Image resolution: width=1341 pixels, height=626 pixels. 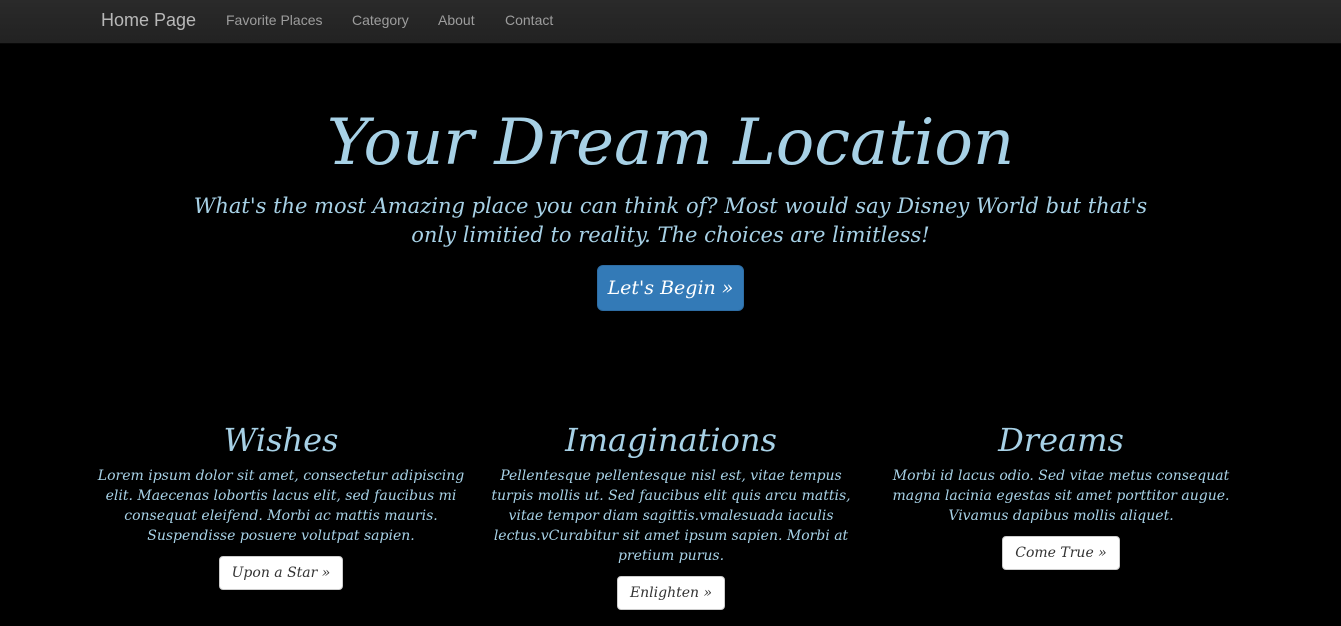 What do you see at coordinates (148, 20) in the screenshot?
I see `home-page-link: Home Page` at bounding box center [148, 20].